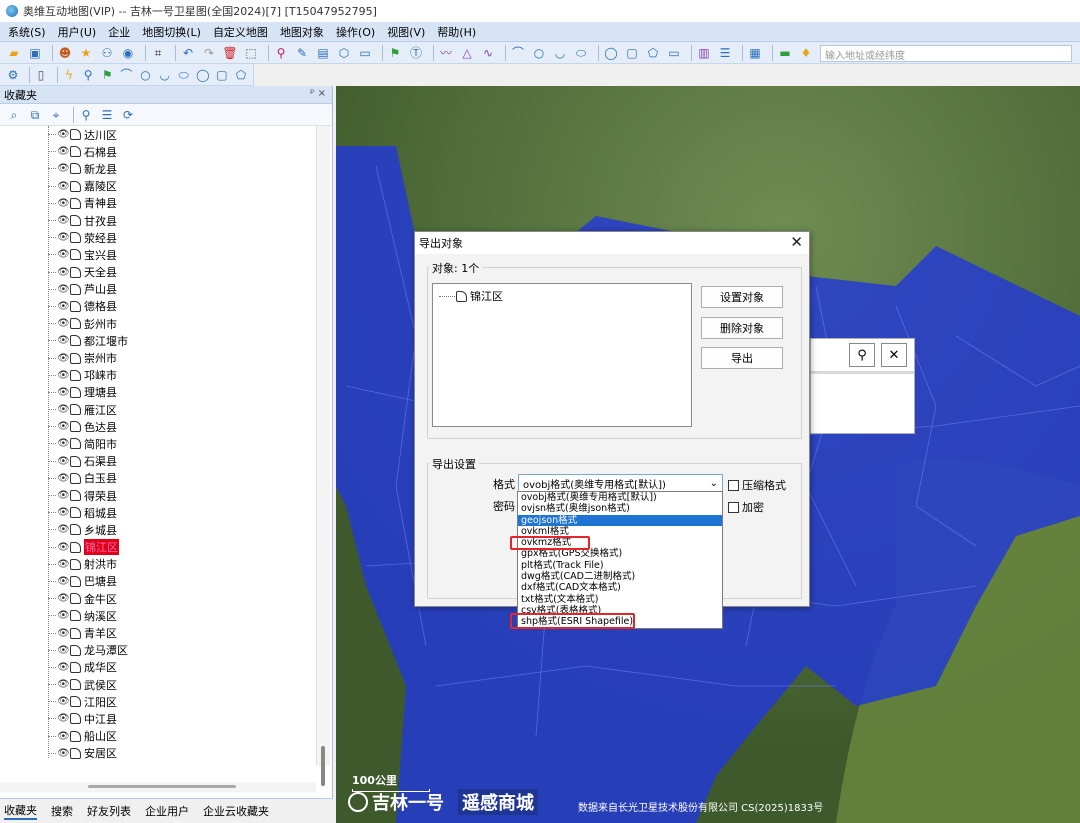 The height and width of the screenshot is (823, 1080). Describe the element at coordinates (620, 497) in the screenshot. I see `format-option: ovobj格式(奥维专用格式[默认])` at that location.